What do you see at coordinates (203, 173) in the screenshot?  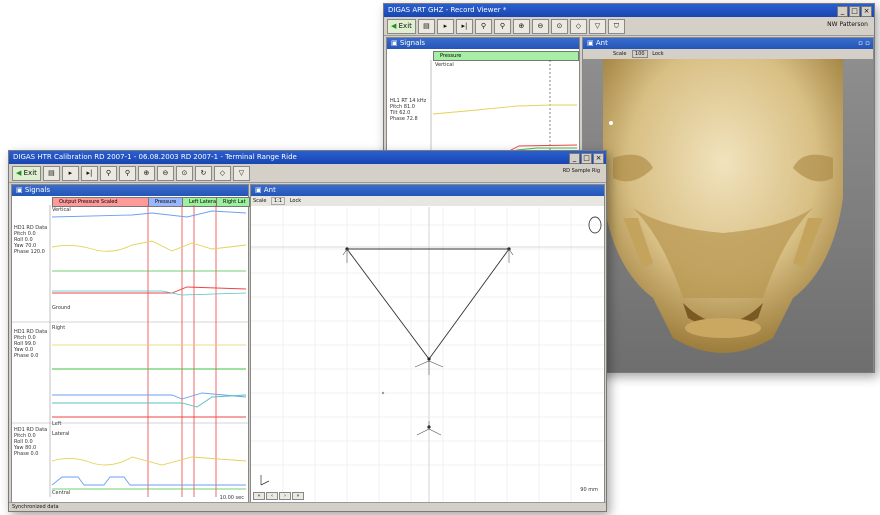 I see `rotate-icon: ↻` at bounding box center [203, 173].